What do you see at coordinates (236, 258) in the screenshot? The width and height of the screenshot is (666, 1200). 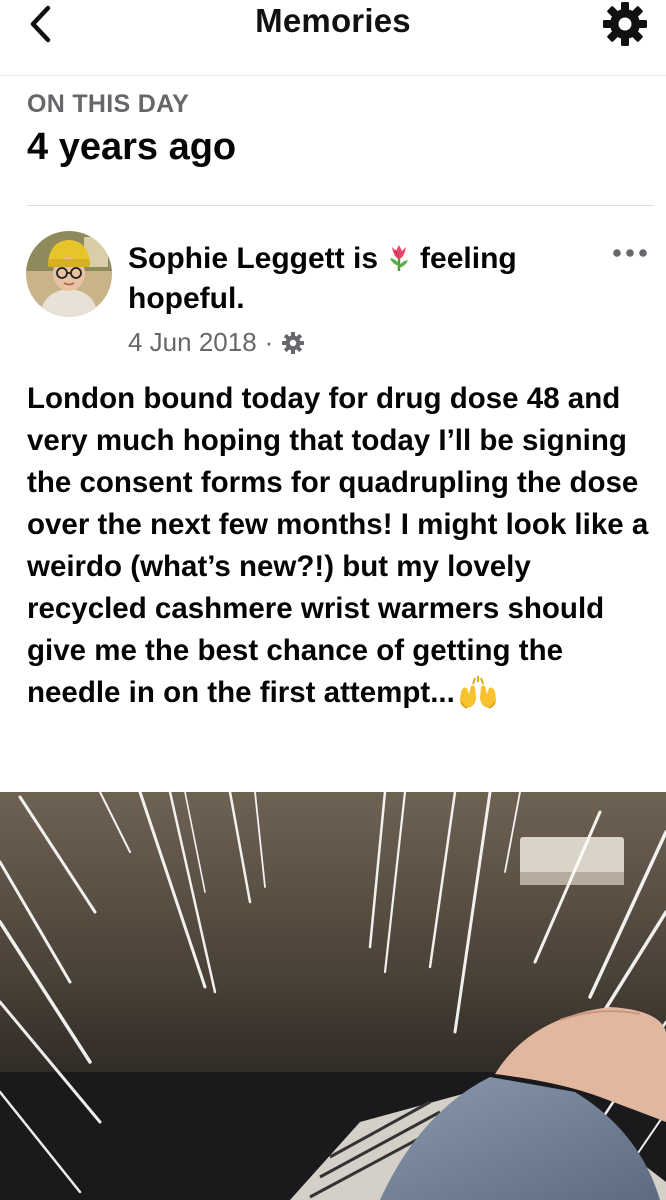 I see `author-name: Sophie Leggett` at bounding box center [236, 258].